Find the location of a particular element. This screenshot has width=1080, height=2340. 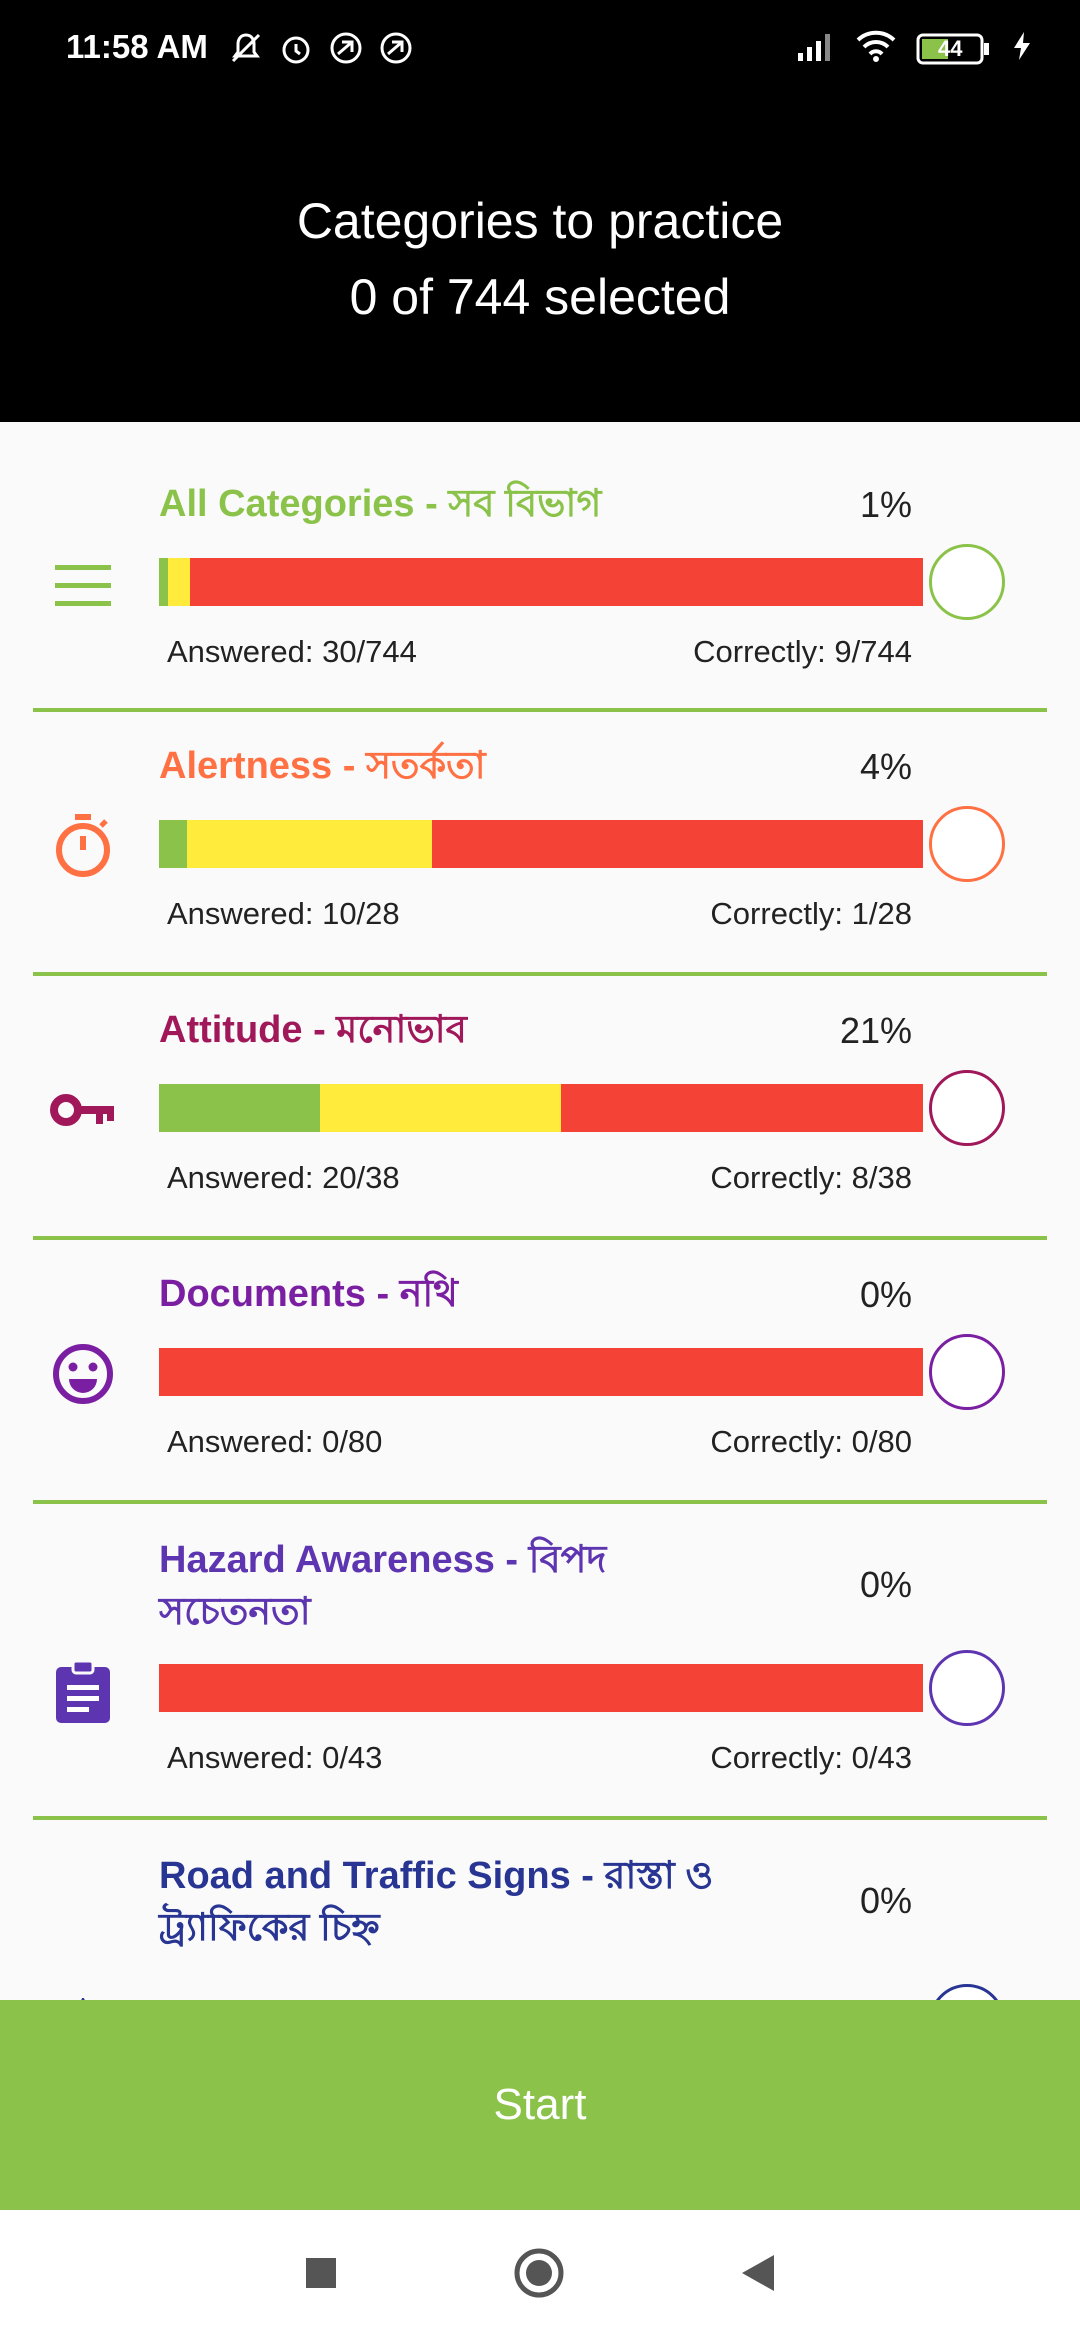

answered-count: Answered: 0/43 is located at coordinates (275, 1757).